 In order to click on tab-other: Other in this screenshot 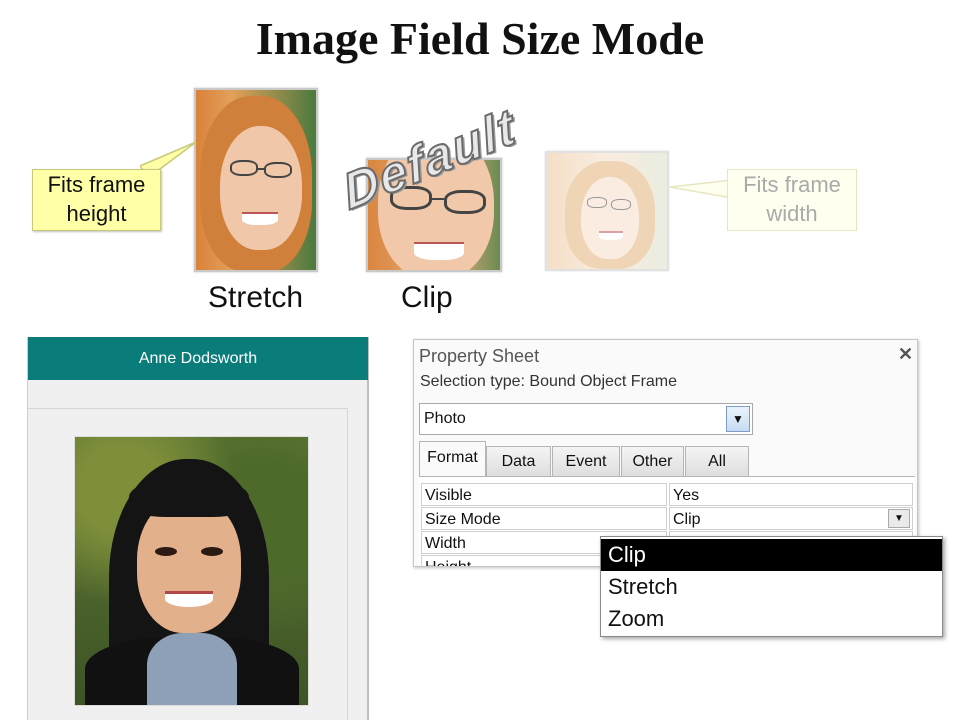, I will do `click(652, 461)`.